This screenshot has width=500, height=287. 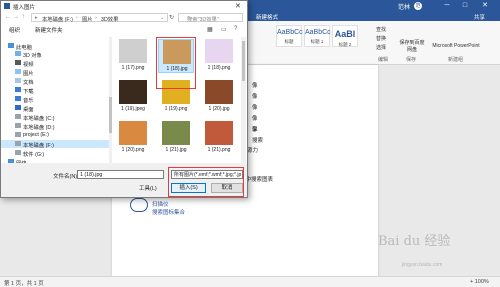 What do you see at coordinates (14, 30) in the screenshot?
I see `organize-button: 组织` at bounding box center [14, 30].